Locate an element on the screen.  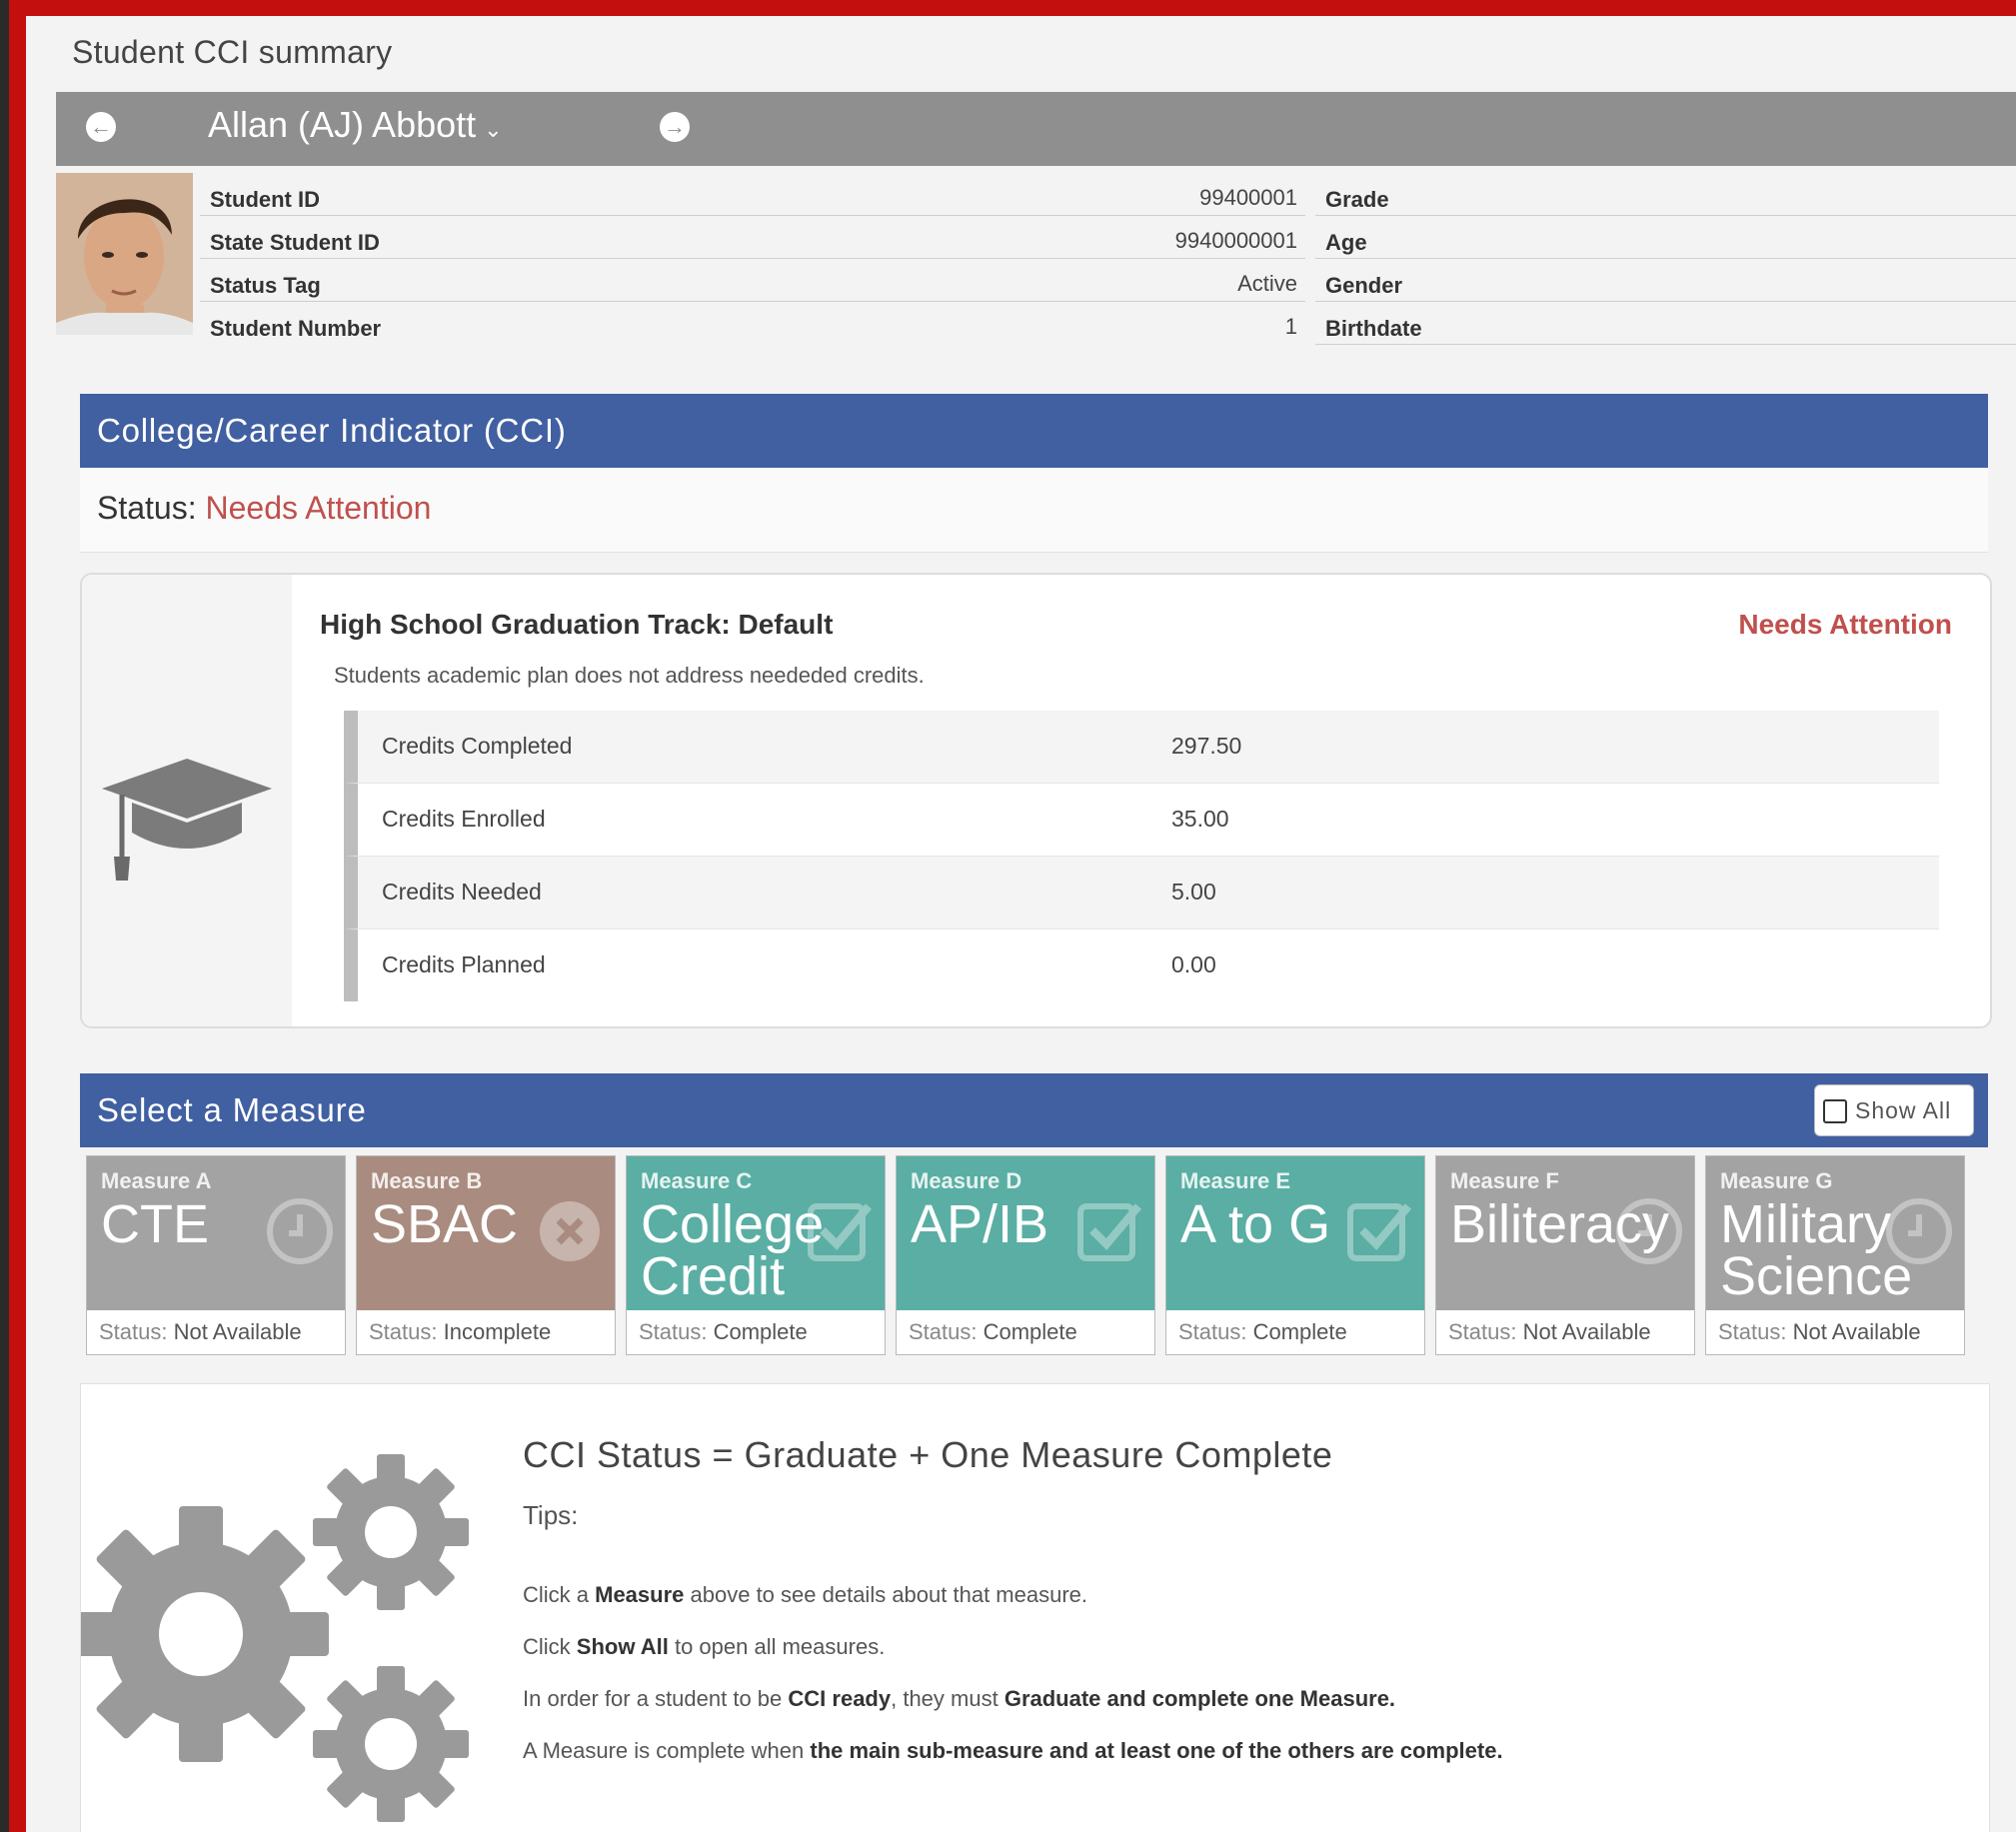
measure-tile-body: Measure G Military Science is located at coordinates (1835, 1233).